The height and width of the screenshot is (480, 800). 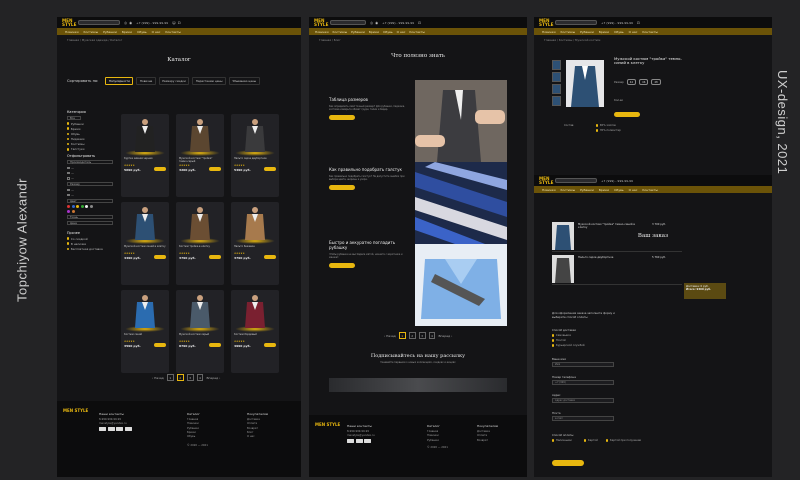 What do you see at coordinates (568, 463) in the screenshot?
I see `place-order-button` at bounding box center [568, 463].